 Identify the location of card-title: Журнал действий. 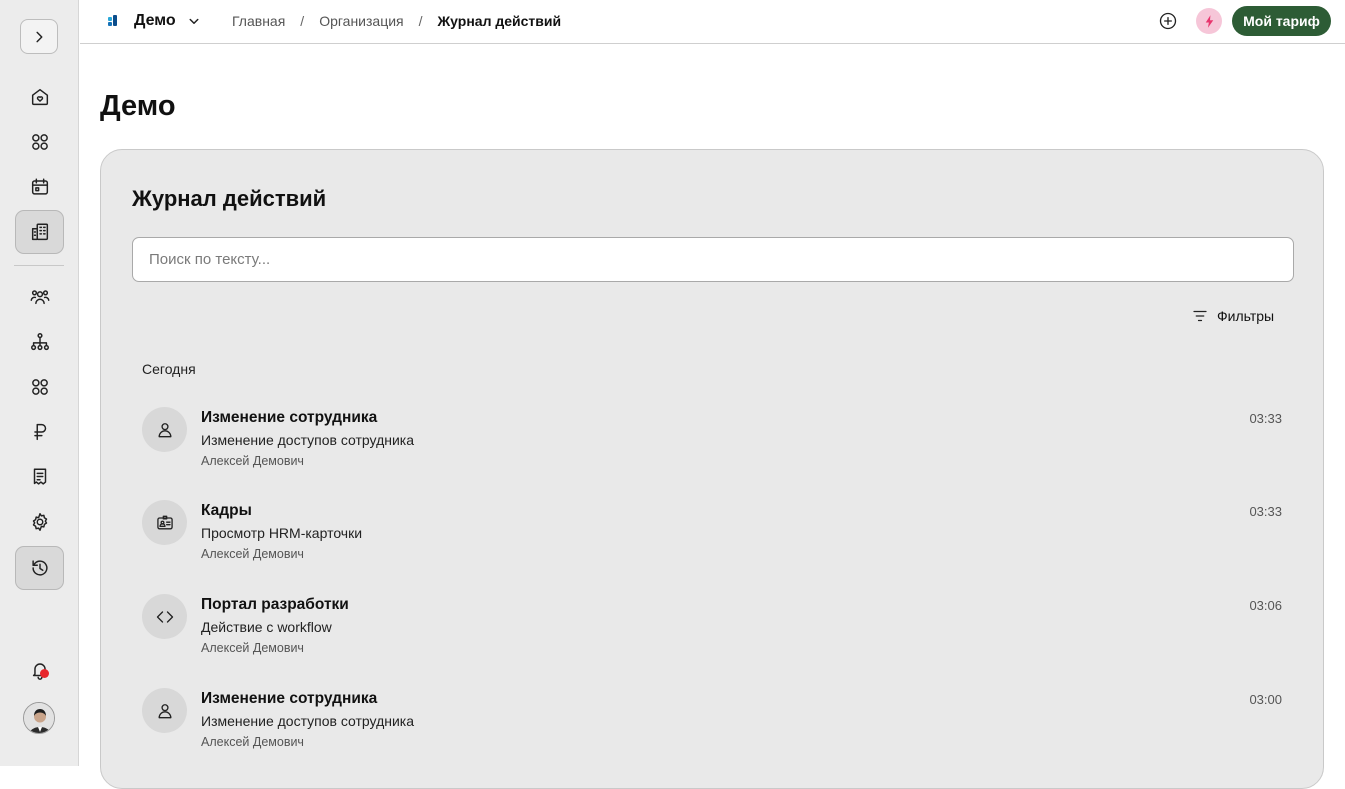
(229, 198).